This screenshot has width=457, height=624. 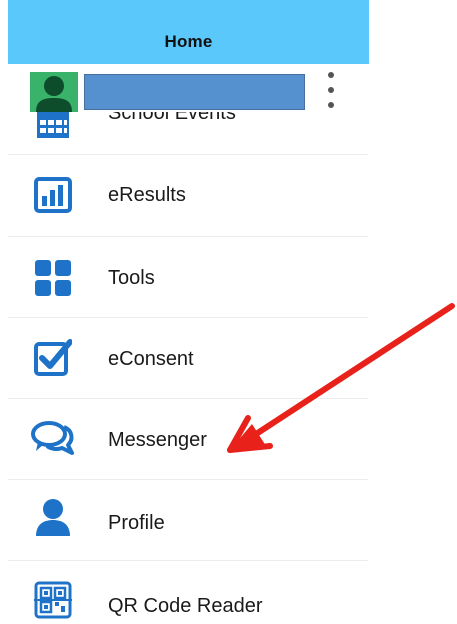 I want to click on menu-item-label: eConsent, so click(x=151, y=359).